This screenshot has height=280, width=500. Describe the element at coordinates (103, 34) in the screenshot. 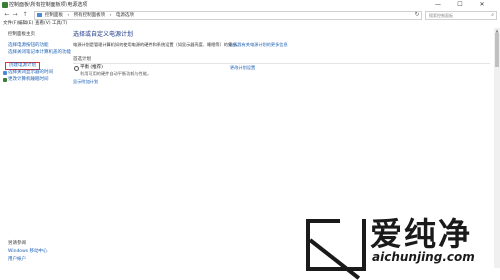

I see `page-title: 选择或自定义电源计划` at that location.